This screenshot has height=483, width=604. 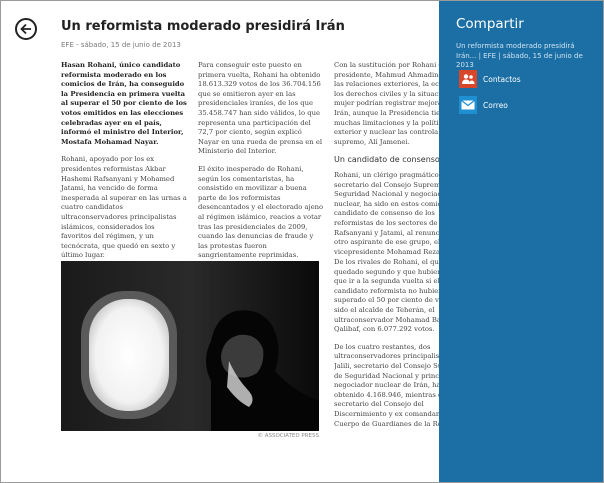 I want to click on mail-icon, so click(x=468, y=105).